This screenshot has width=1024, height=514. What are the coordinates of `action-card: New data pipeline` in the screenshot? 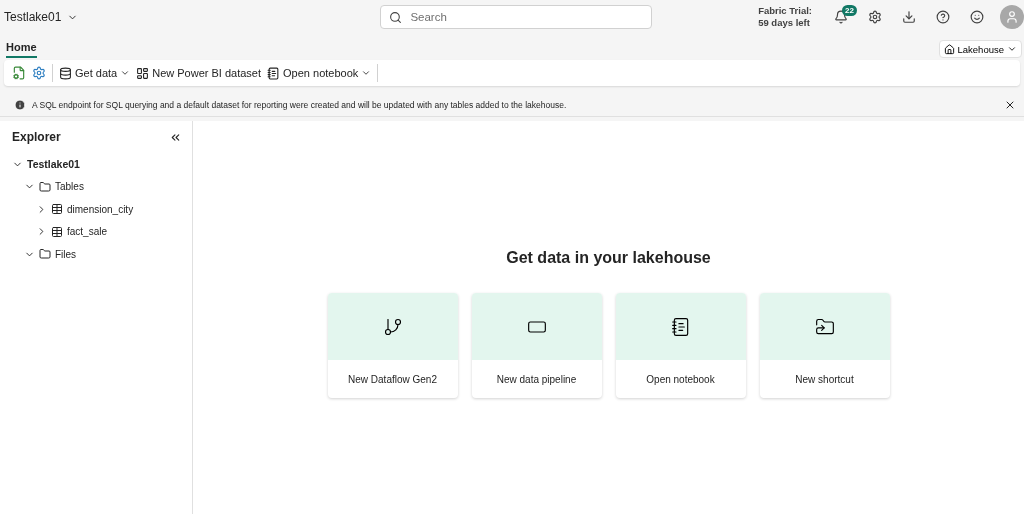 It's located at (536, 345).